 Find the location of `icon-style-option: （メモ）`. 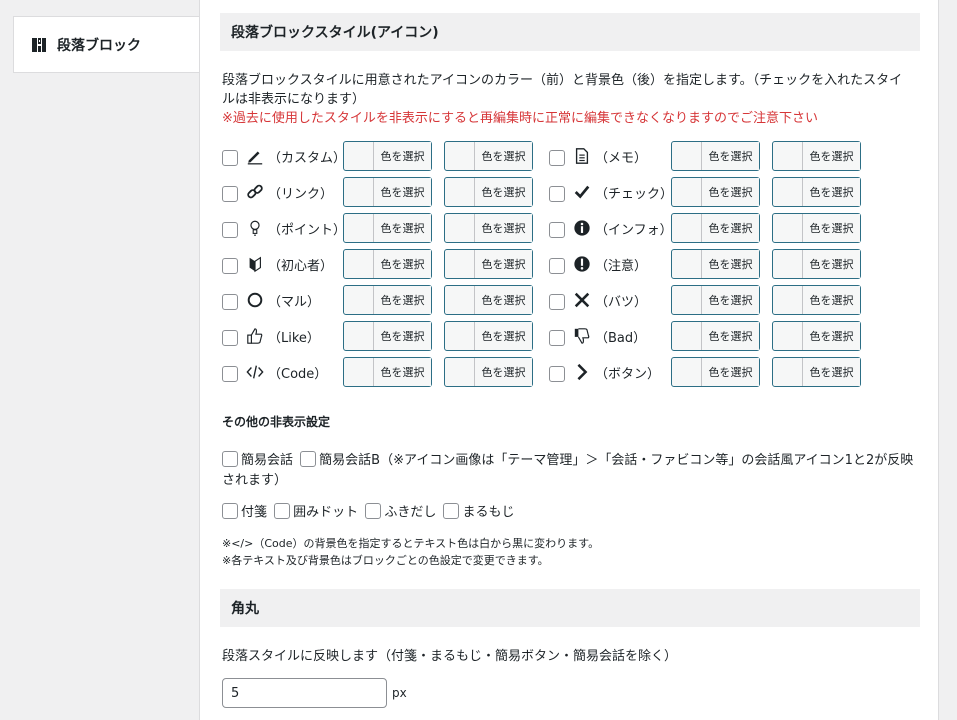

icon-style-option: （メモ） is located at coordinates (598, 156).